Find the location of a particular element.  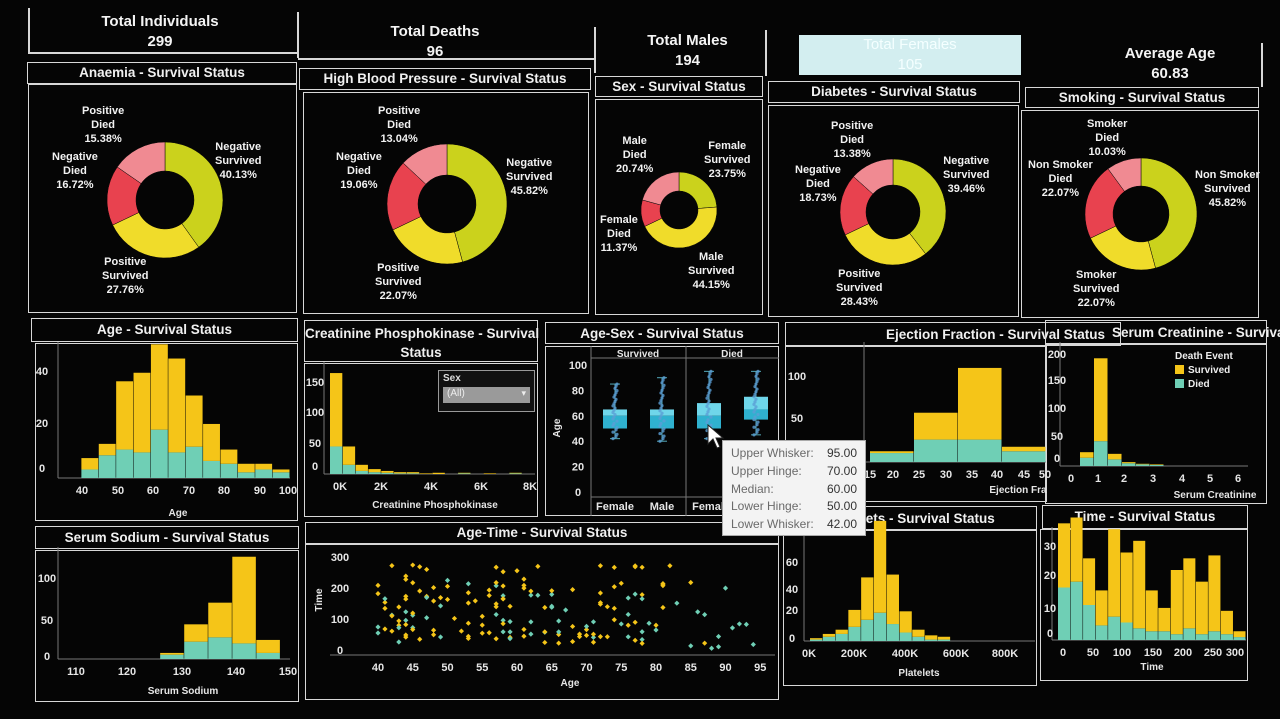

tick-label: 0K is located at coordinates (809, 654).